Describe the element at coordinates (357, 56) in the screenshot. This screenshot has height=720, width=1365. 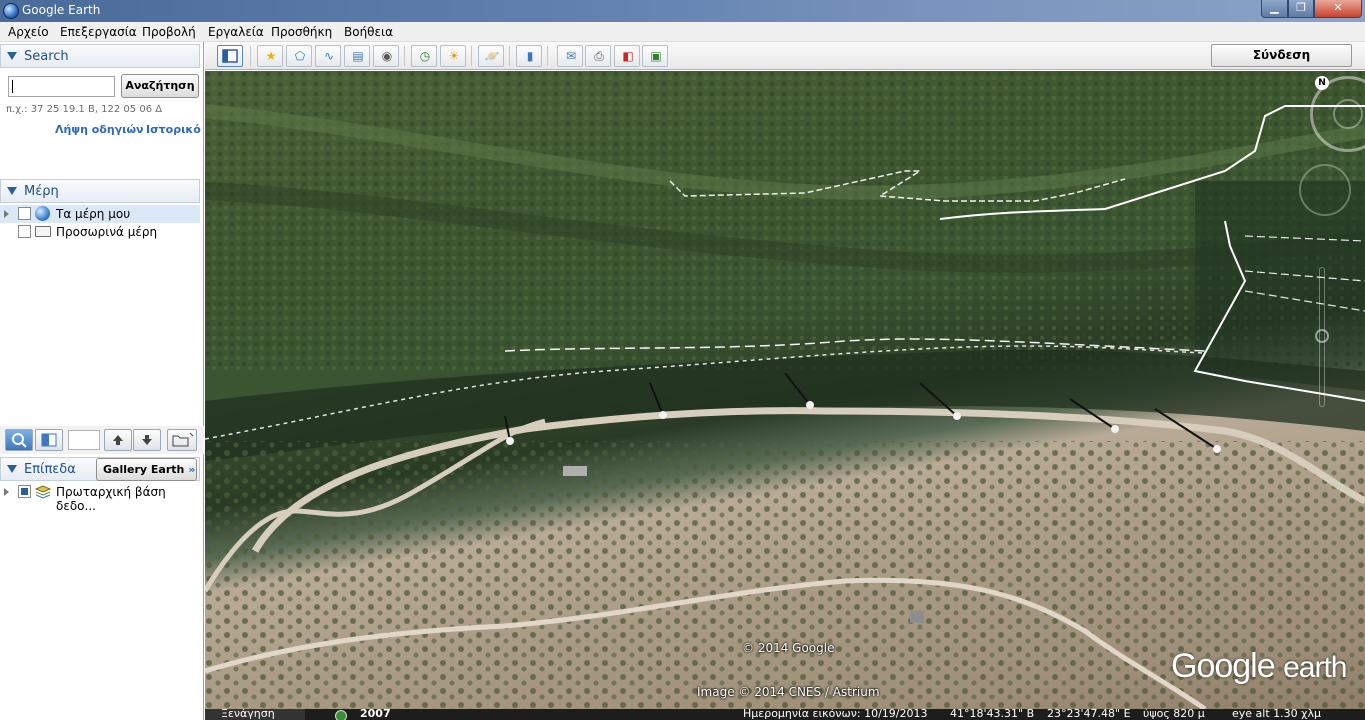
I see `add-image-overlay-button: ▤` at that location.